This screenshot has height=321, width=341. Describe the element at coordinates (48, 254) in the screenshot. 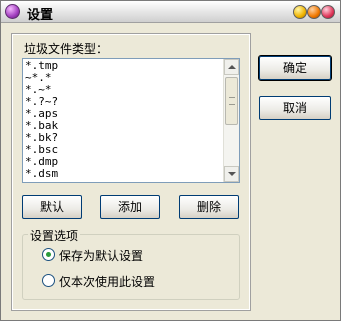

I see `save-default-radio` at that location.